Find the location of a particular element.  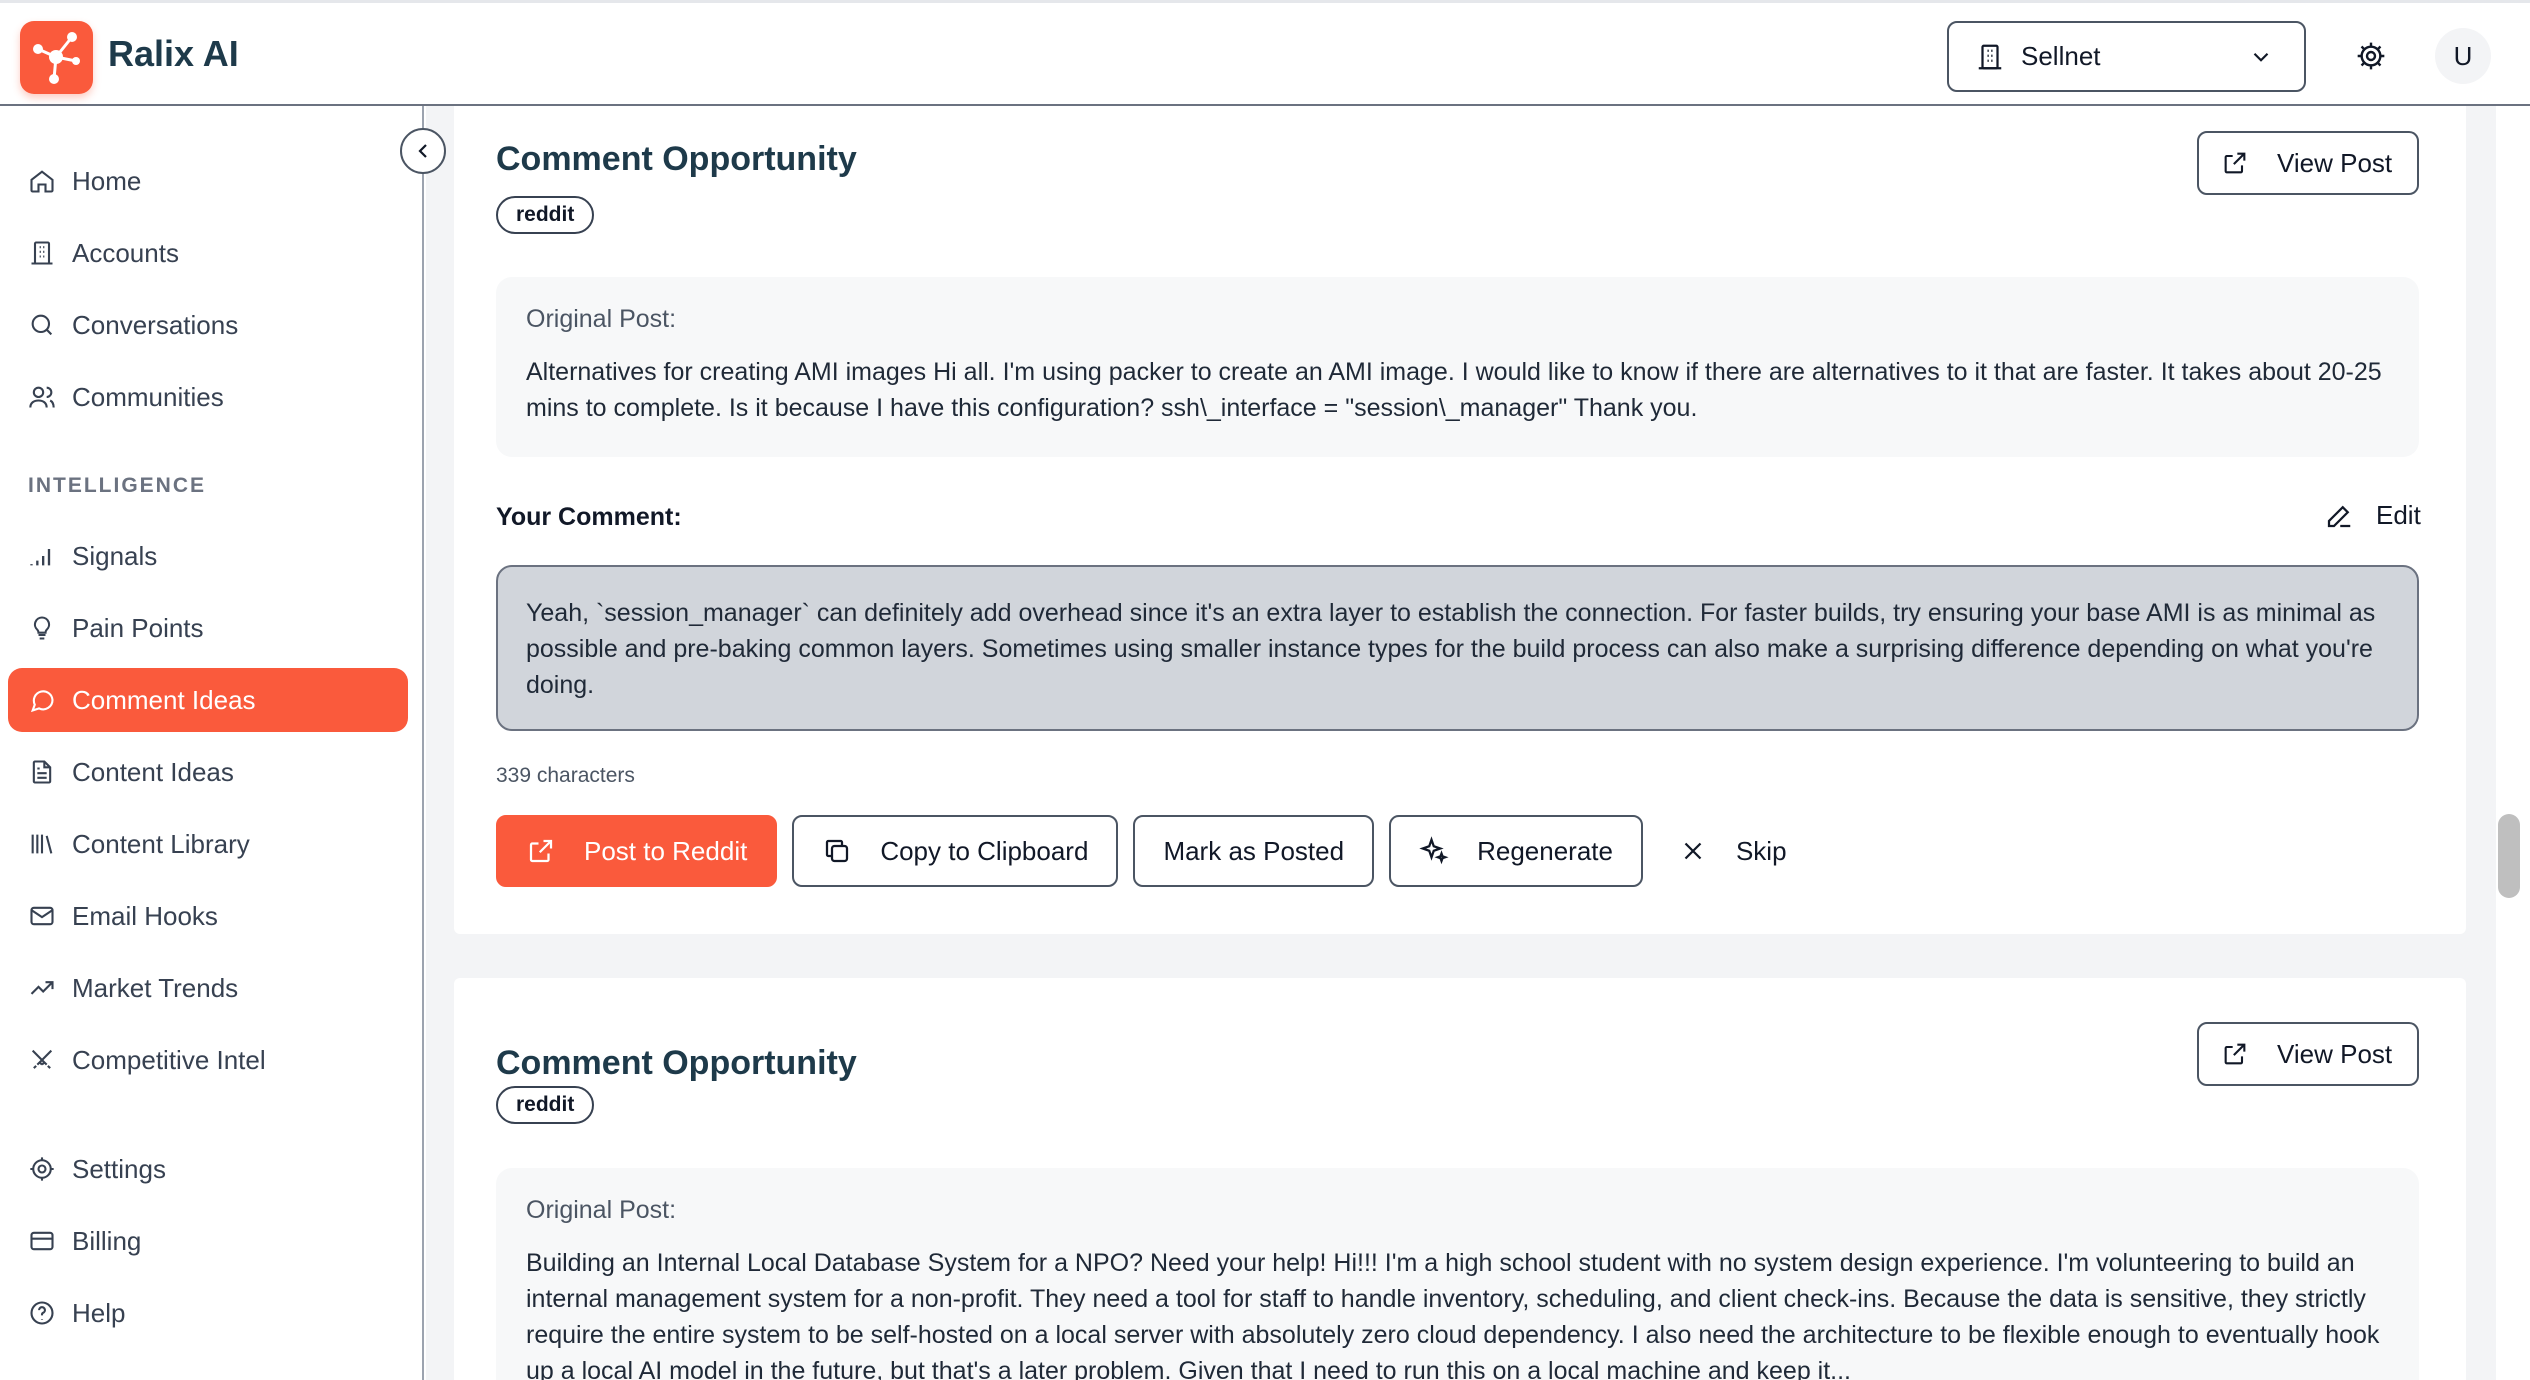

credit-card-icon is located at coordinates (42, 1241).